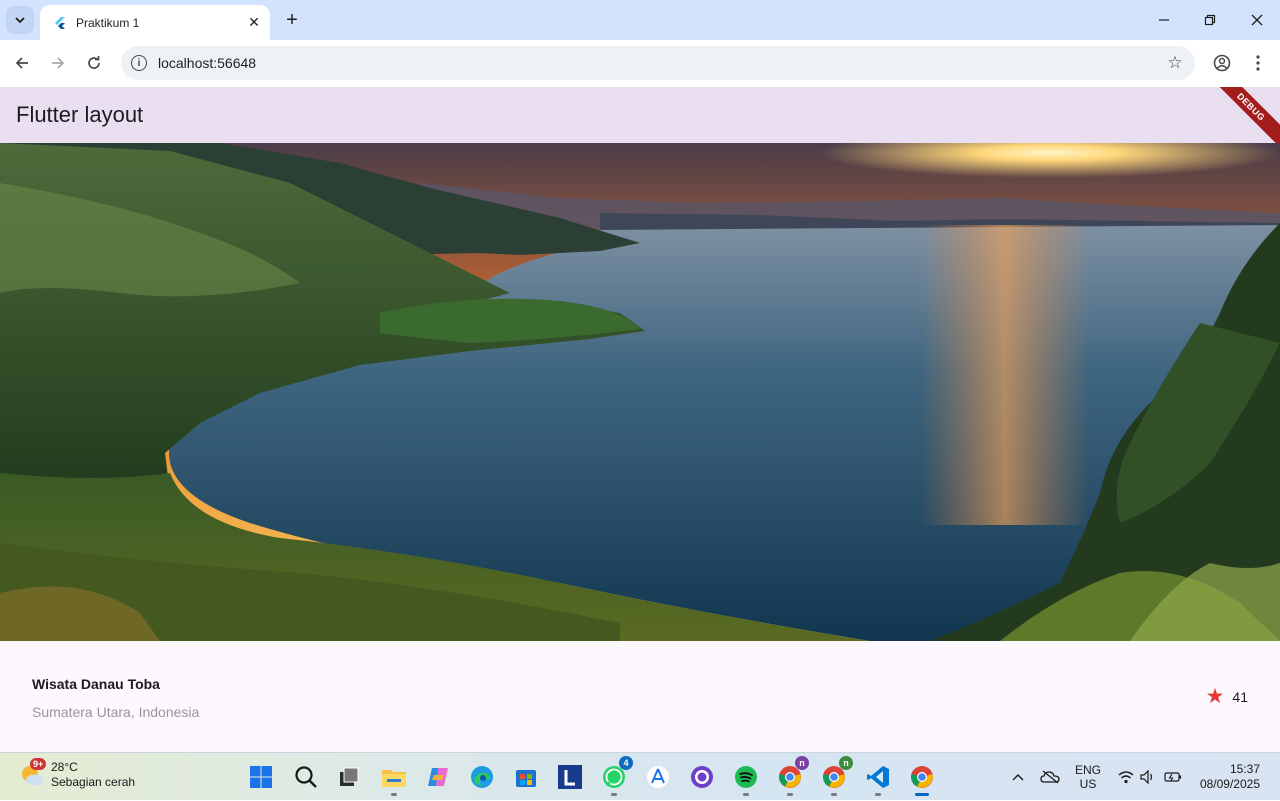  Describe the element at coordinates (349, 777) in the screenshot. I see `task-view-icon` at that location.